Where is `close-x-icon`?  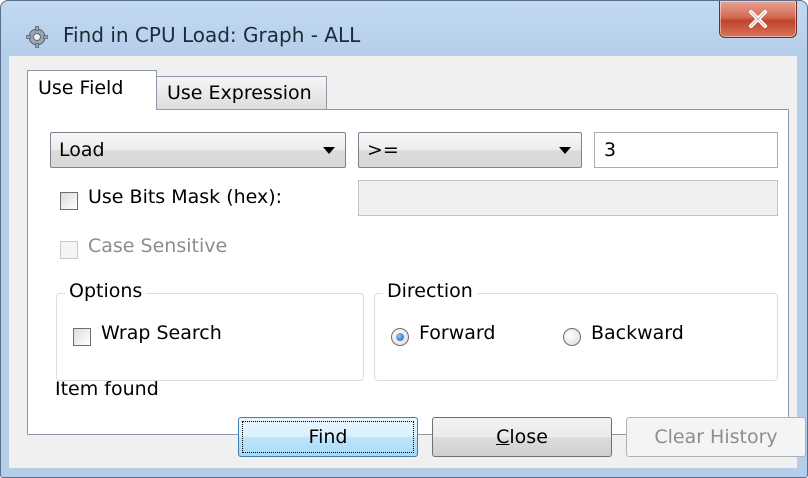 close-x-icon is located at coordinates (758, 19).